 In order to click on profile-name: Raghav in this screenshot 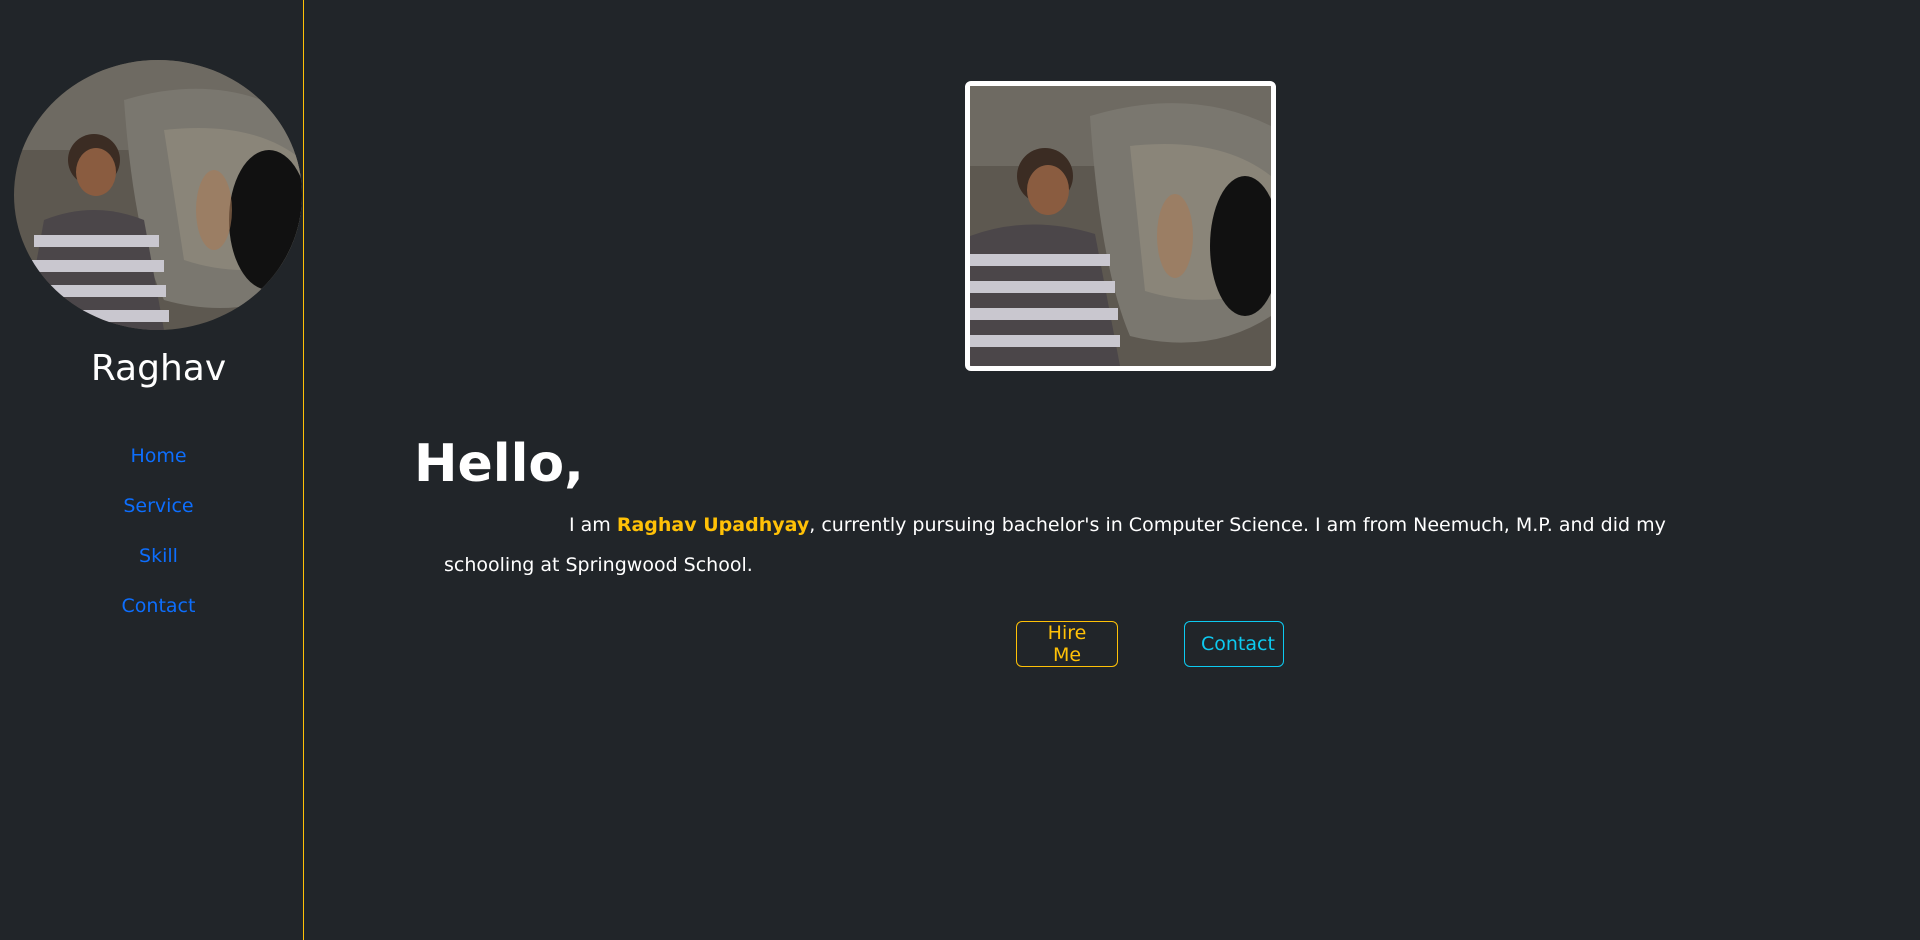, I will do `click(158, 368)`.